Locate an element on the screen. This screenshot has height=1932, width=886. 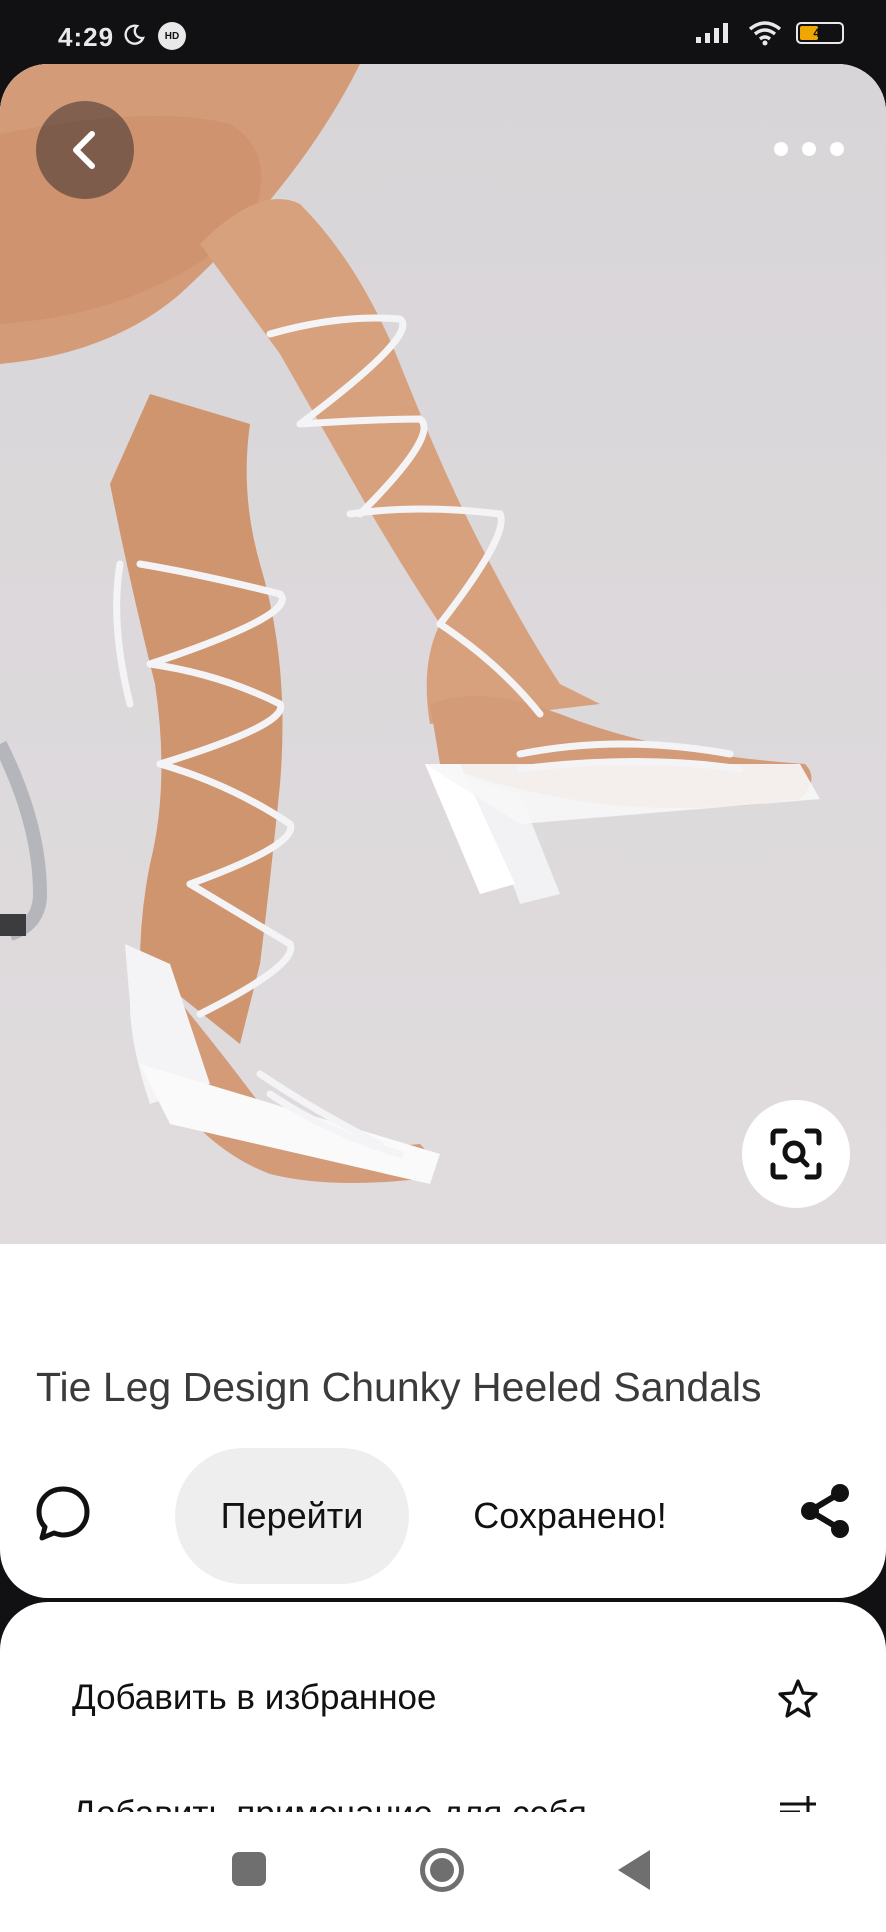
wifi-icon is located at coordinates (765, 33).